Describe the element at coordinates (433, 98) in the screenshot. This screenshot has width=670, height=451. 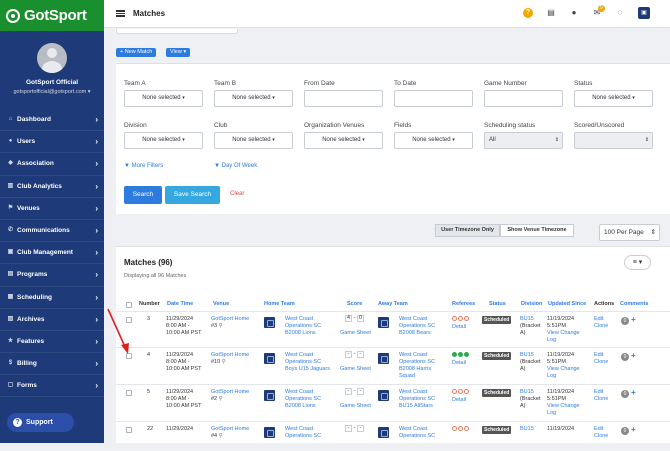
I see `to-date-input` at that location.